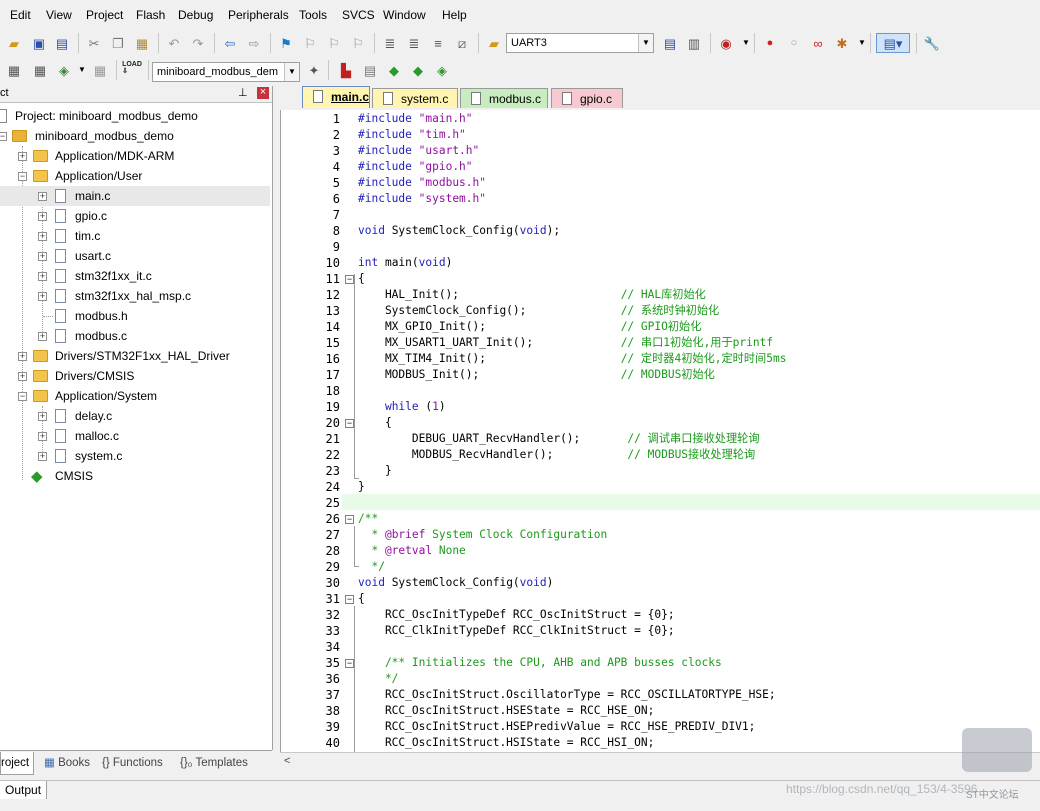  What do you see at coordinates (402, 407) in the screenshot?
I see `code-line: while (1)` at bounding box center [402, 407].